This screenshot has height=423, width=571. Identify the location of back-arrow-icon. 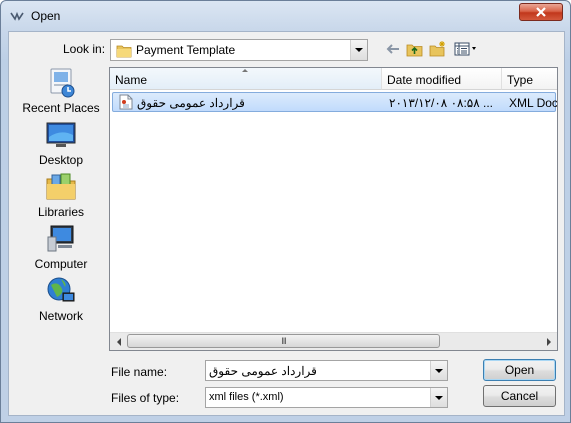
(392, 49).